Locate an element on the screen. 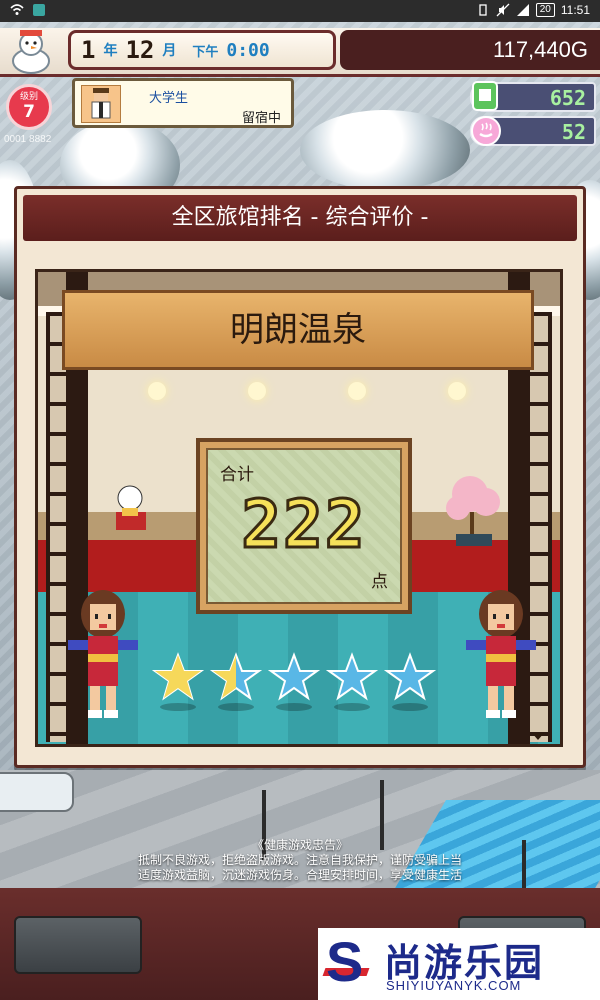 The width and height of the screenshot is (600, 1000). snowy-tree is located at coordinates (385, 150).